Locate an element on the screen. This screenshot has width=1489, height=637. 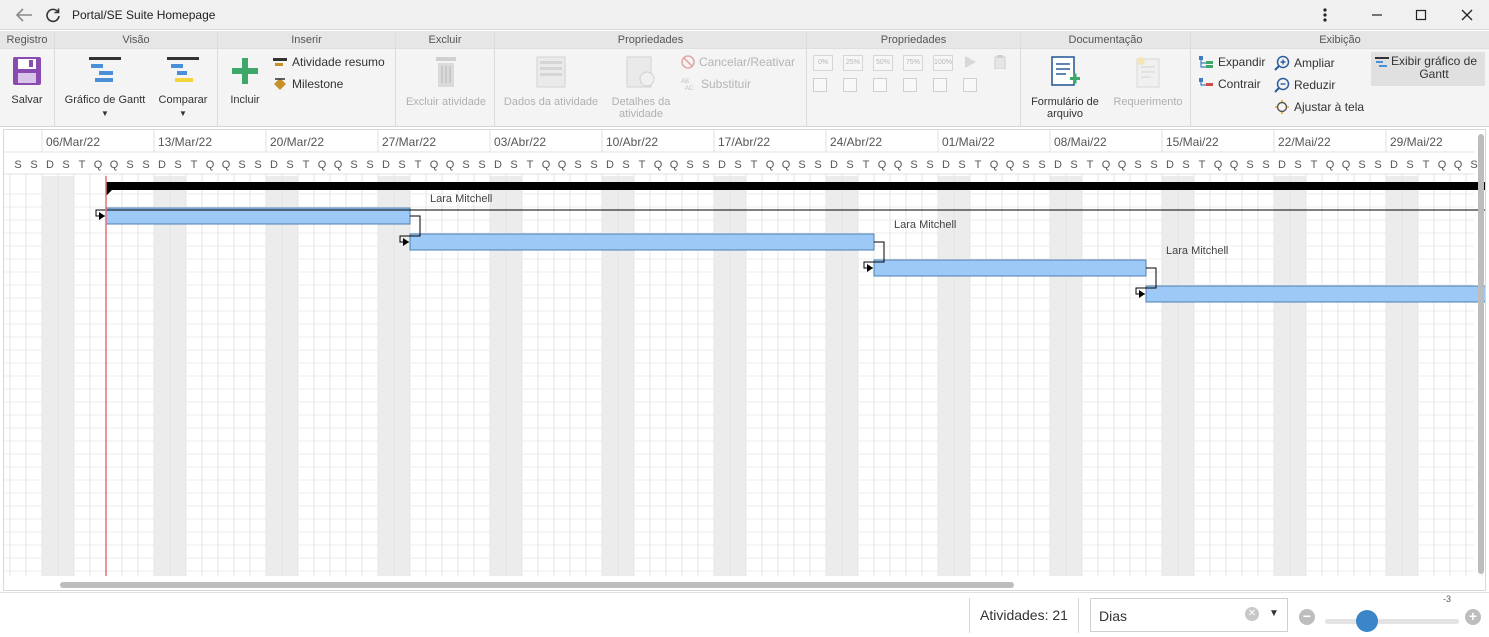
activity-data-button: Dados da atividade is located at coordinates (551, 81).